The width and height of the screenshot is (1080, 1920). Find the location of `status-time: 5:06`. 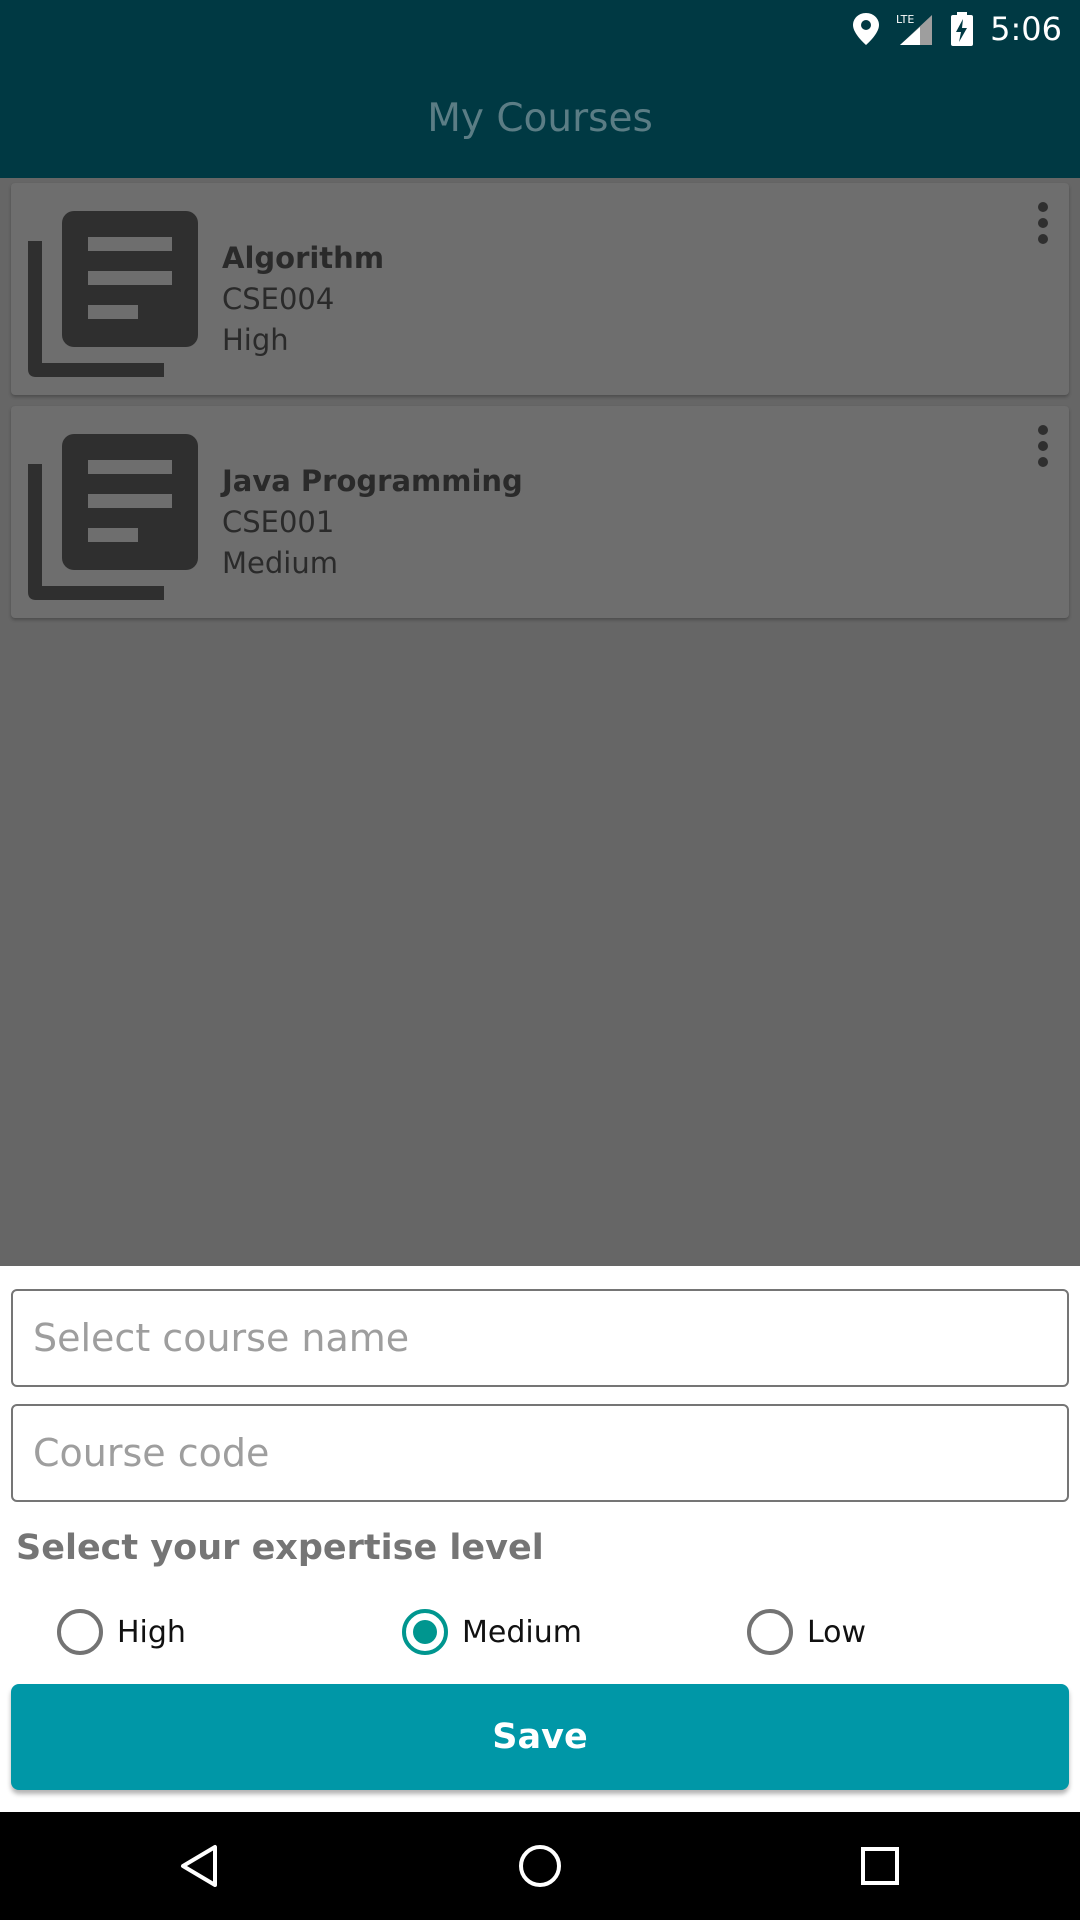

status-time: 5:06 is located at coordinates (1026, 29).